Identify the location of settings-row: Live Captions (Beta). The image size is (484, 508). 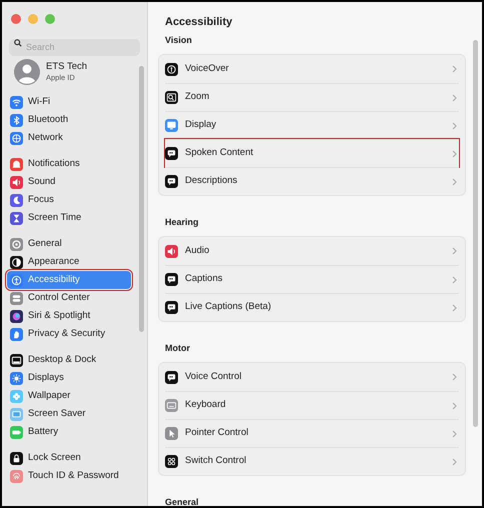
(312, 307).